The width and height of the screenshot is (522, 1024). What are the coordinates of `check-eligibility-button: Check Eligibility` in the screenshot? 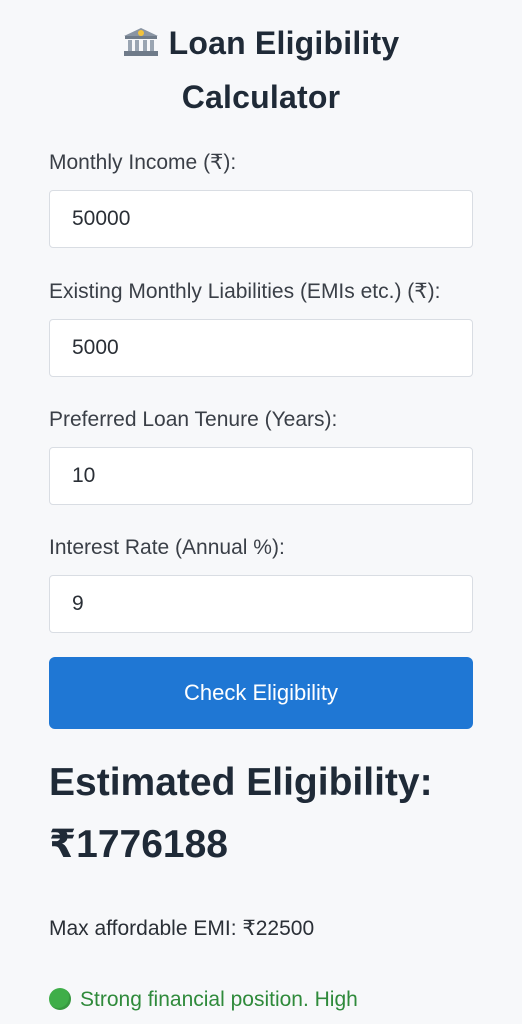 It's located at (261, 693).